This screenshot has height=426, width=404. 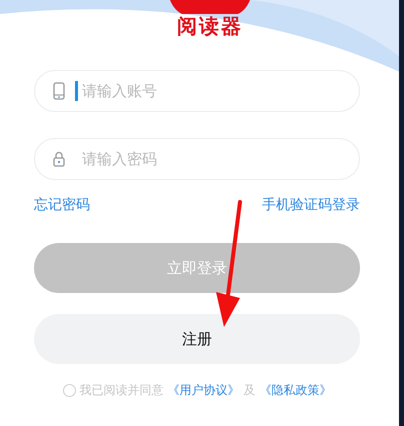 I want to click on password-field: 请输入密码, so click(x=208, y=159).